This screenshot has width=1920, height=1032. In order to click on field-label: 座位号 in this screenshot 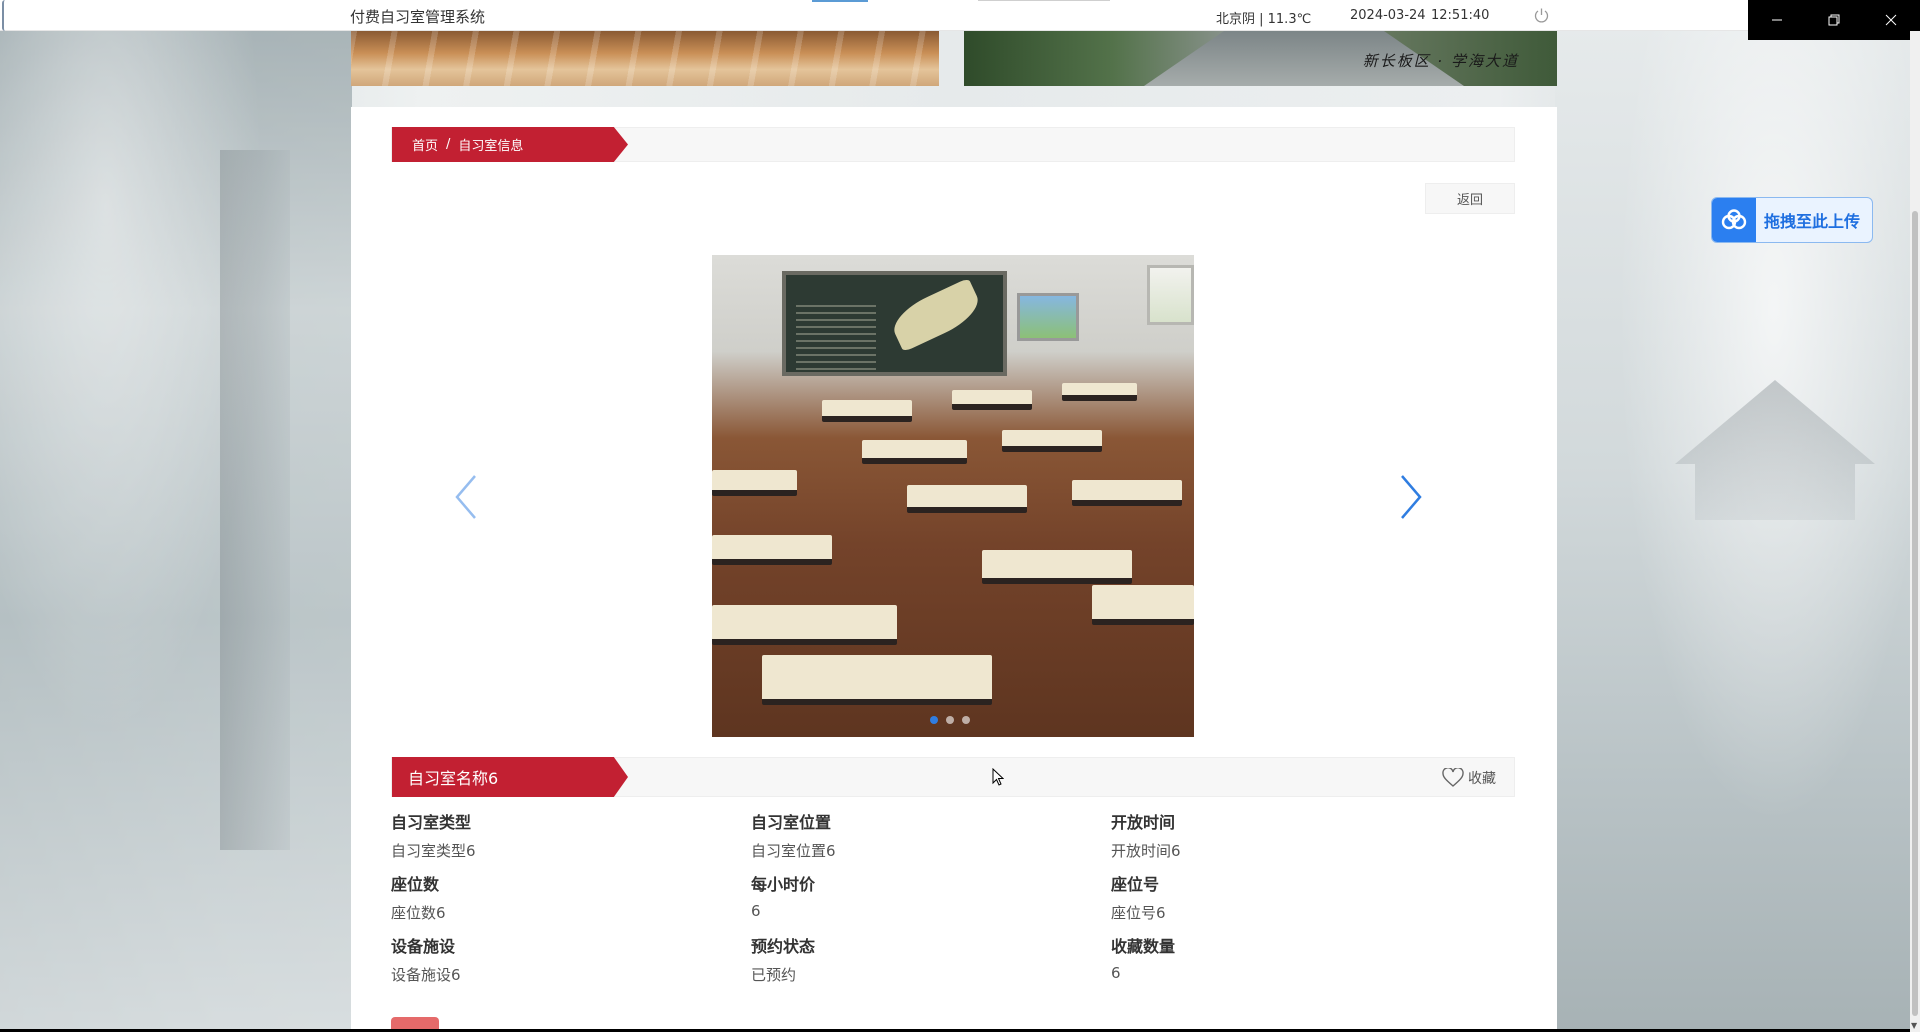, I will do `click(1135, 884)`.